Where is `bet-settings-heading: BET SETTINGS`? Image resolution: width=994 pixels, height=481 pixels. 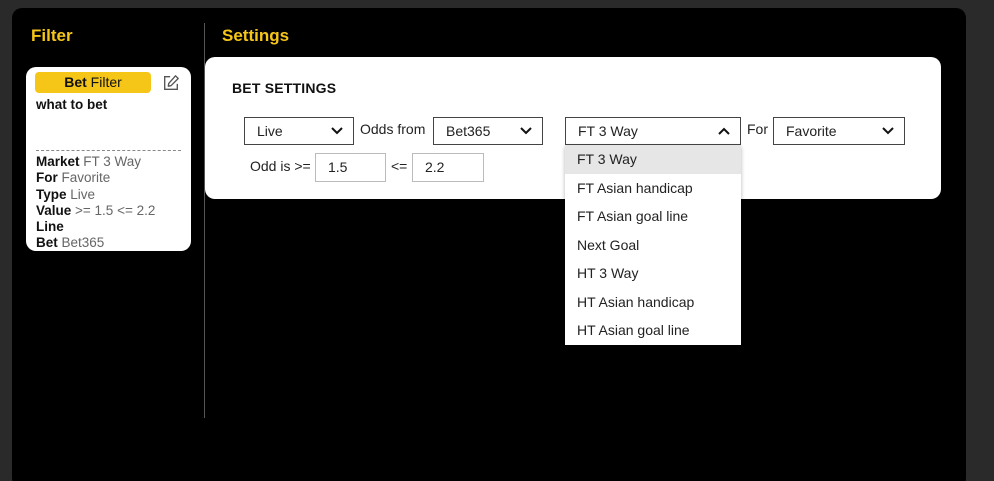 bet-settings-heading: BET SETTINGS is located at coordinates (284, 88).